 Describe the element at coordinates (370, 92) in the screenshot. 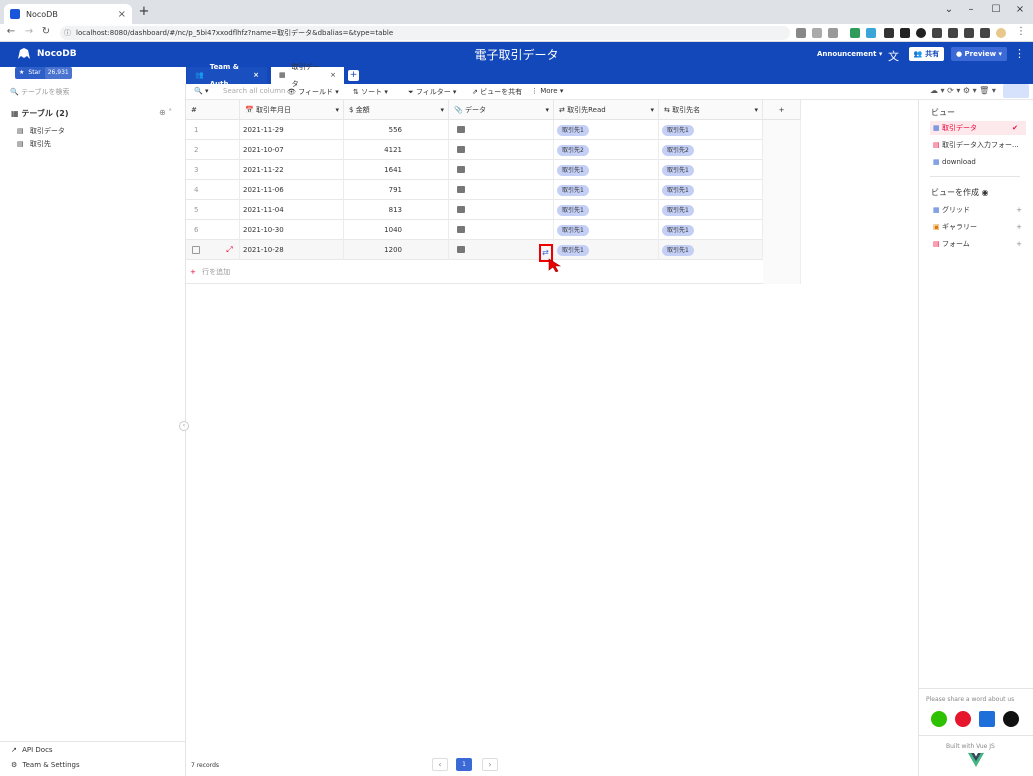

I see `sort-button: ⇅ ソート ▾` at that location.